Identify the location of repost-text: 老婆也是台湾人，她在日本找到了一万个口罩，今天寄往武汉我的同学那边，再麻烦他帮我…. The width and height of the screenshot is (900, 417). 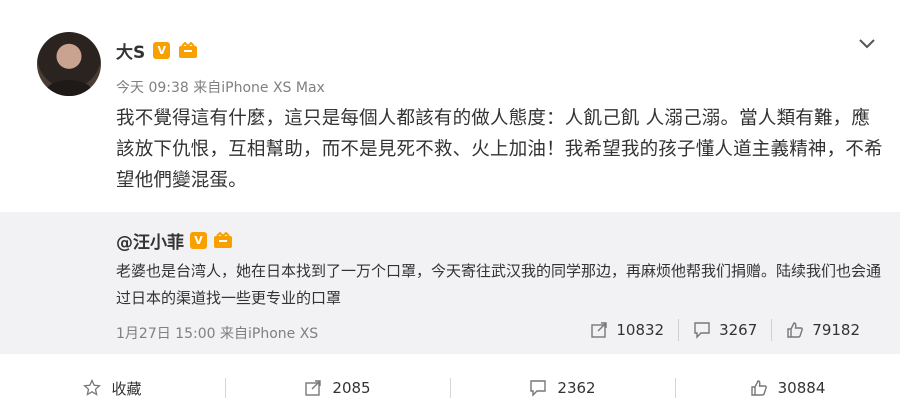
(499, 284).